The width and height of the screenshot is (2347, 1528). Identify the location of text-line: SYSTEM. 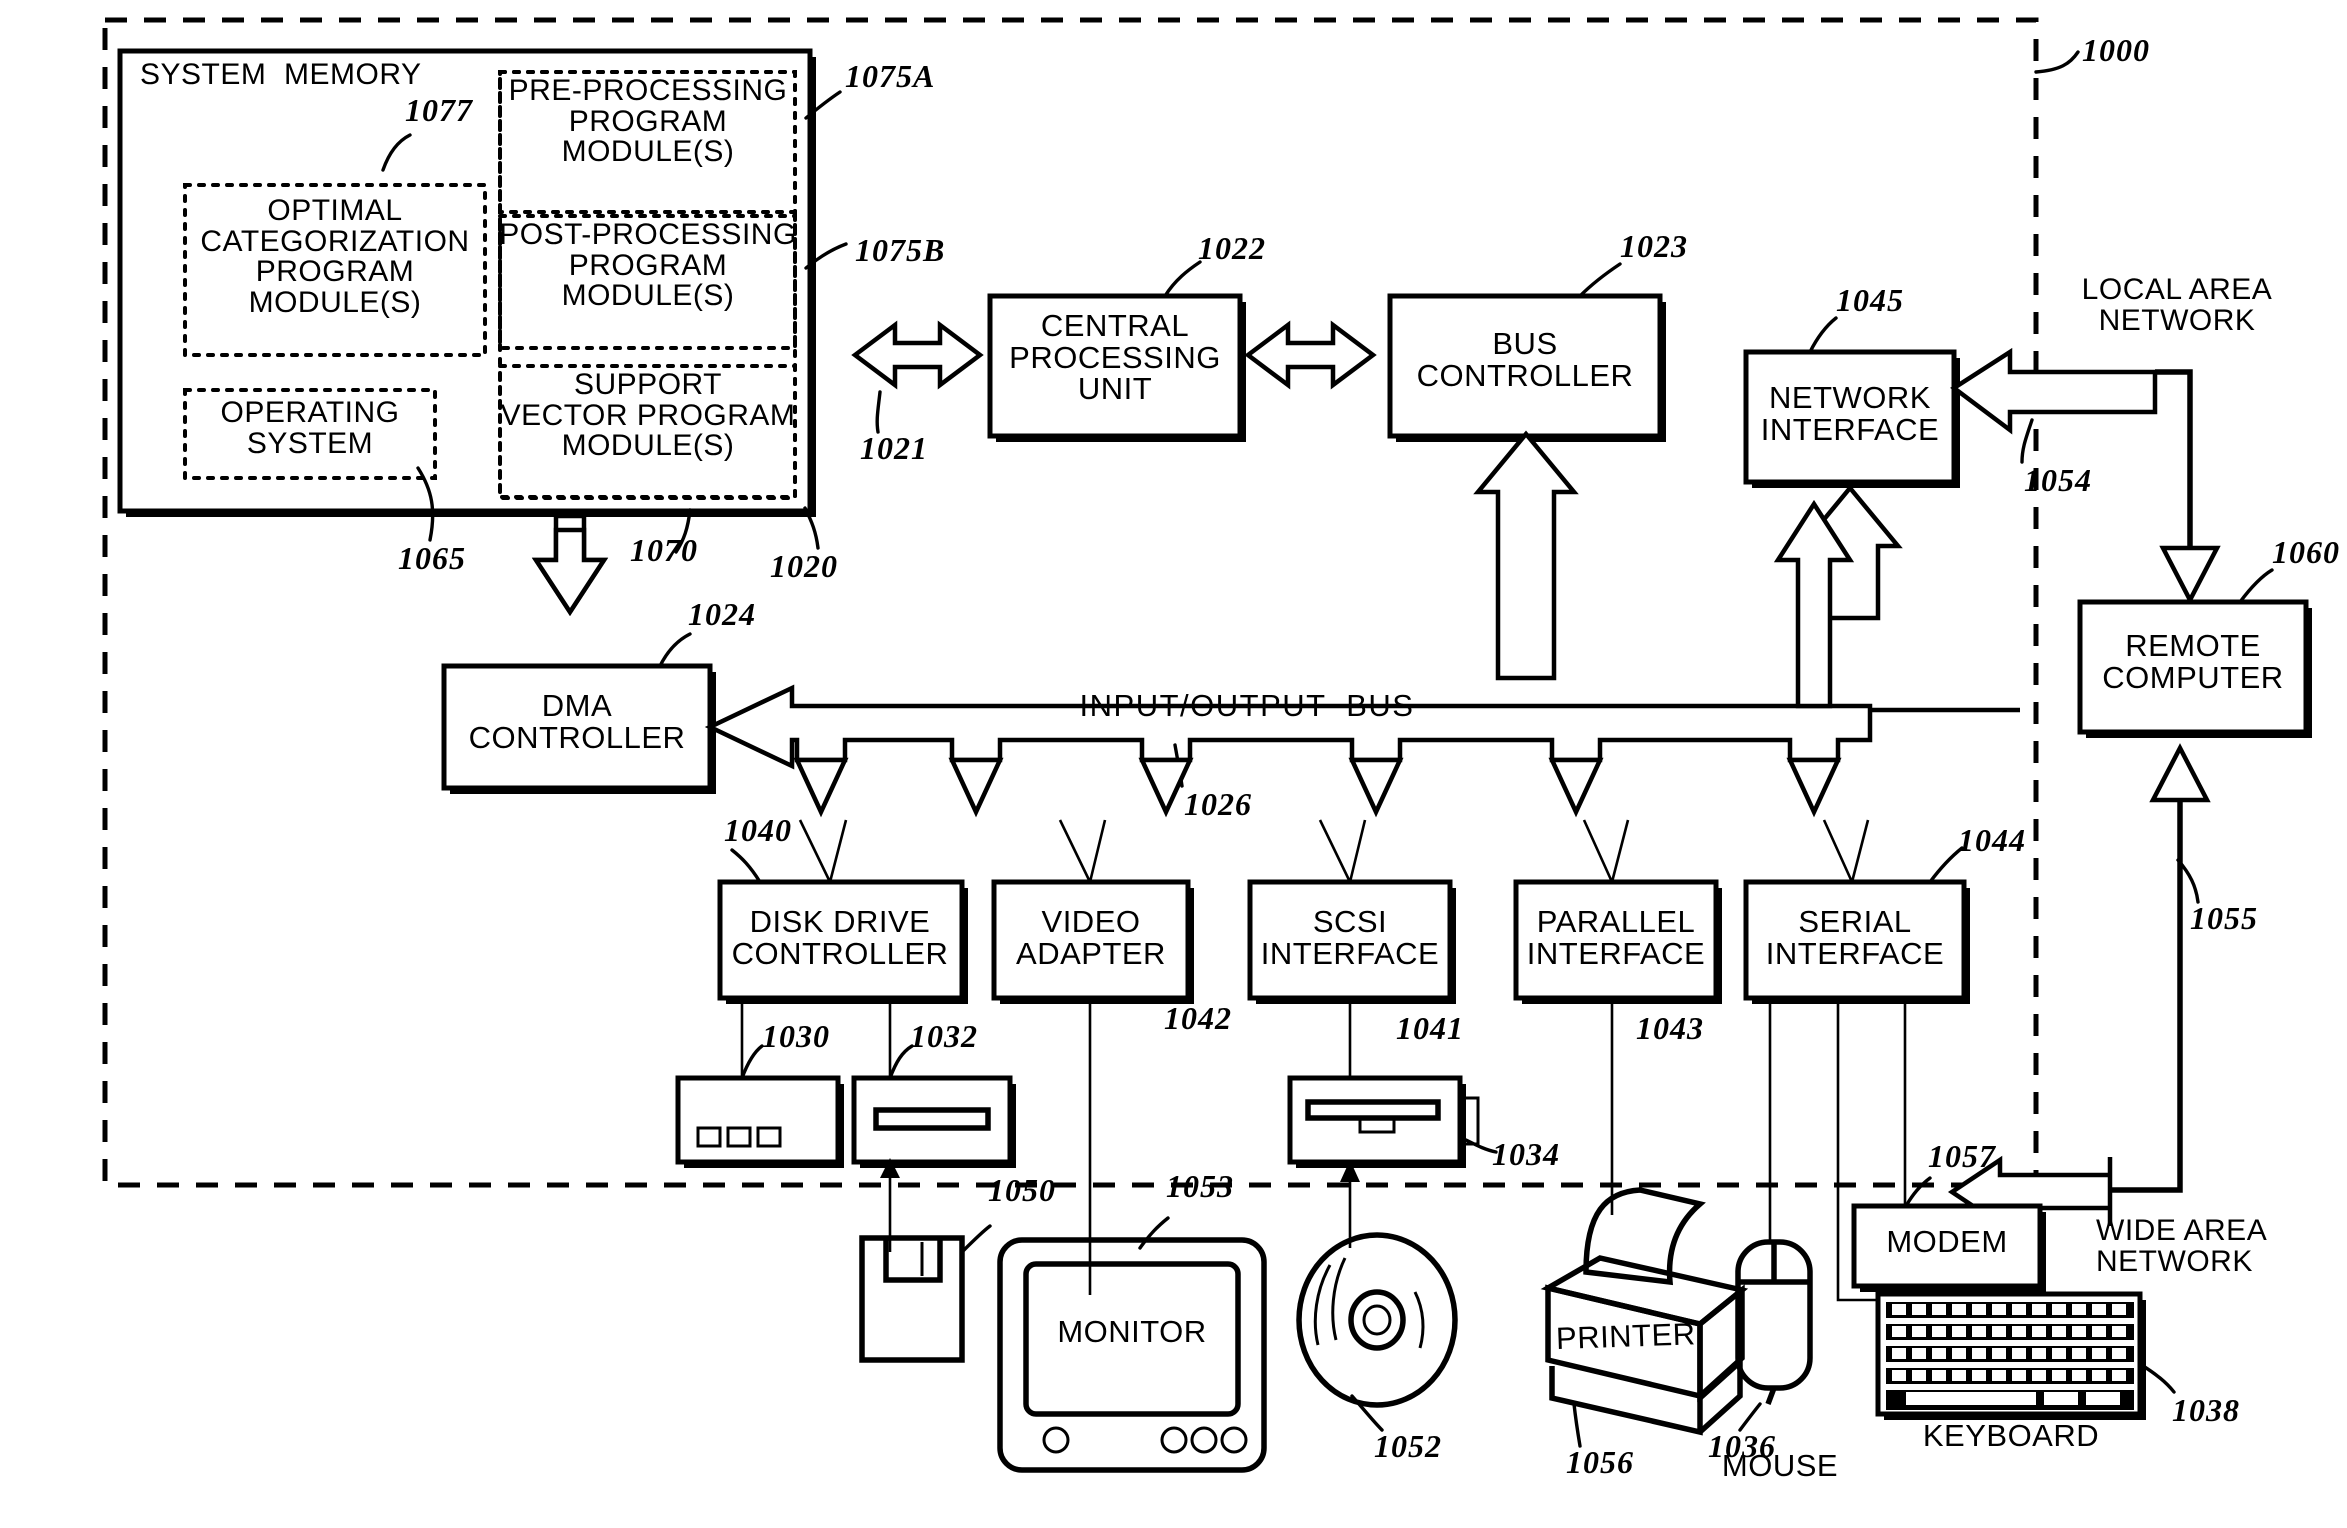
(310, 443).